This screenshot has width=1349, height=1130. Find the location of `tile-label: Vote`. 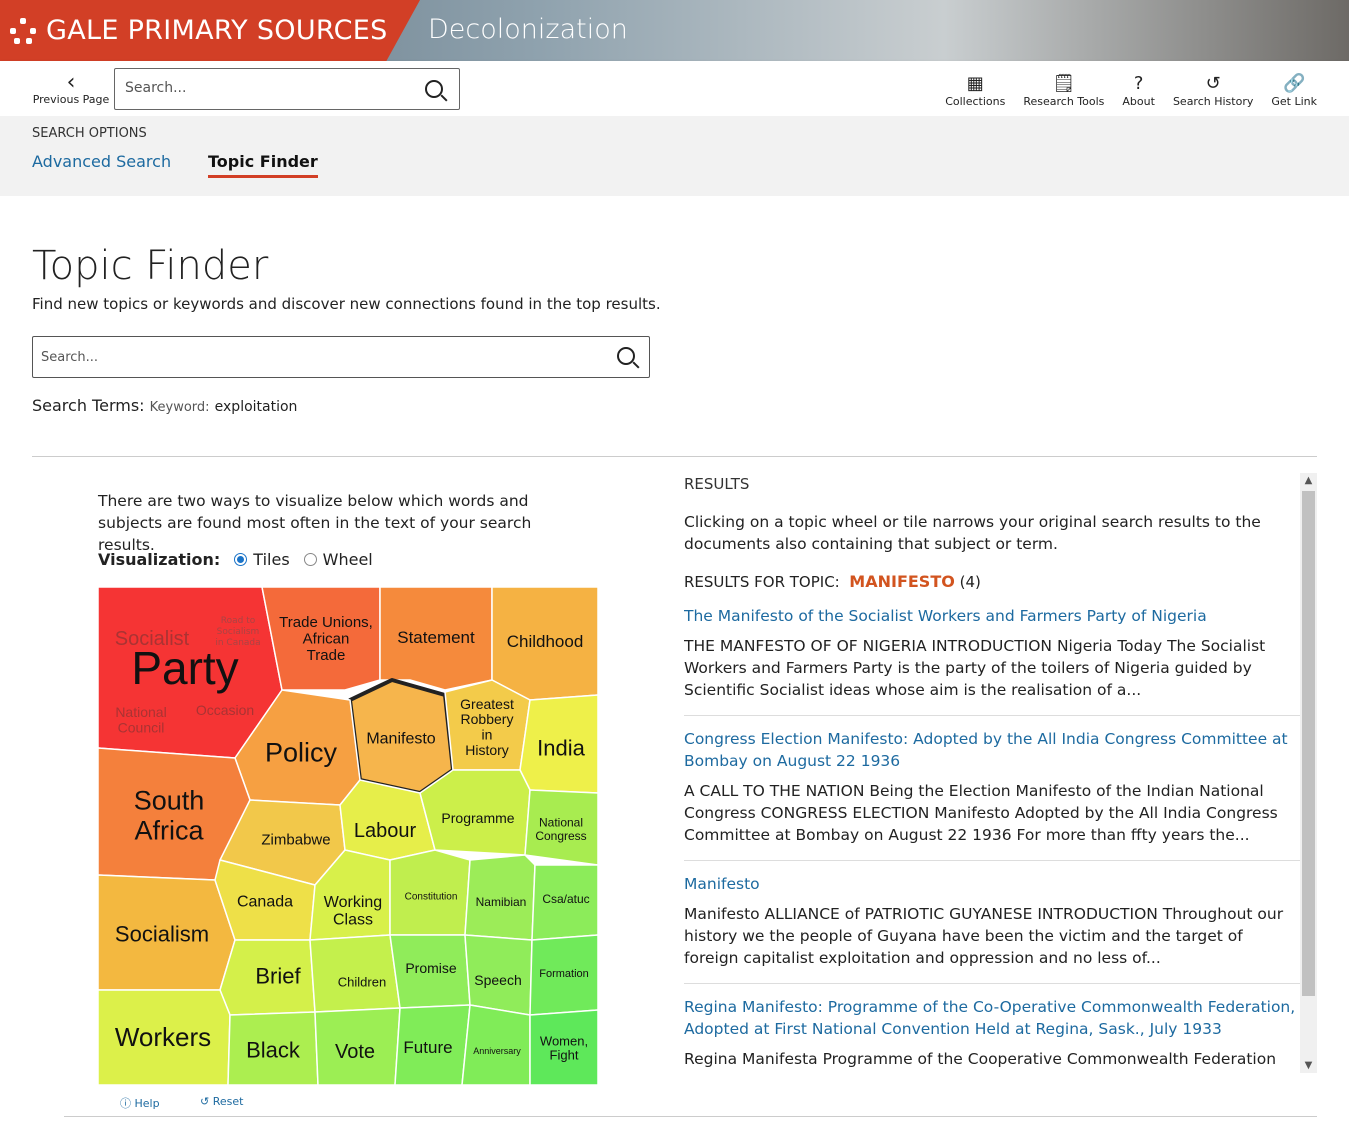

tile-label: Vote is located at coordinates (355, 1052).